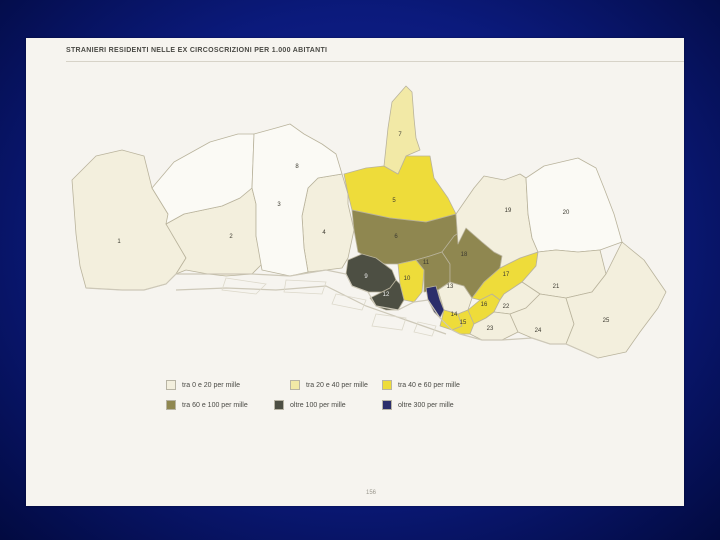 This screenshot has height=540, width=720. I want to click on legend-label: tra 60 e 100 per mille, so click(215, 405).